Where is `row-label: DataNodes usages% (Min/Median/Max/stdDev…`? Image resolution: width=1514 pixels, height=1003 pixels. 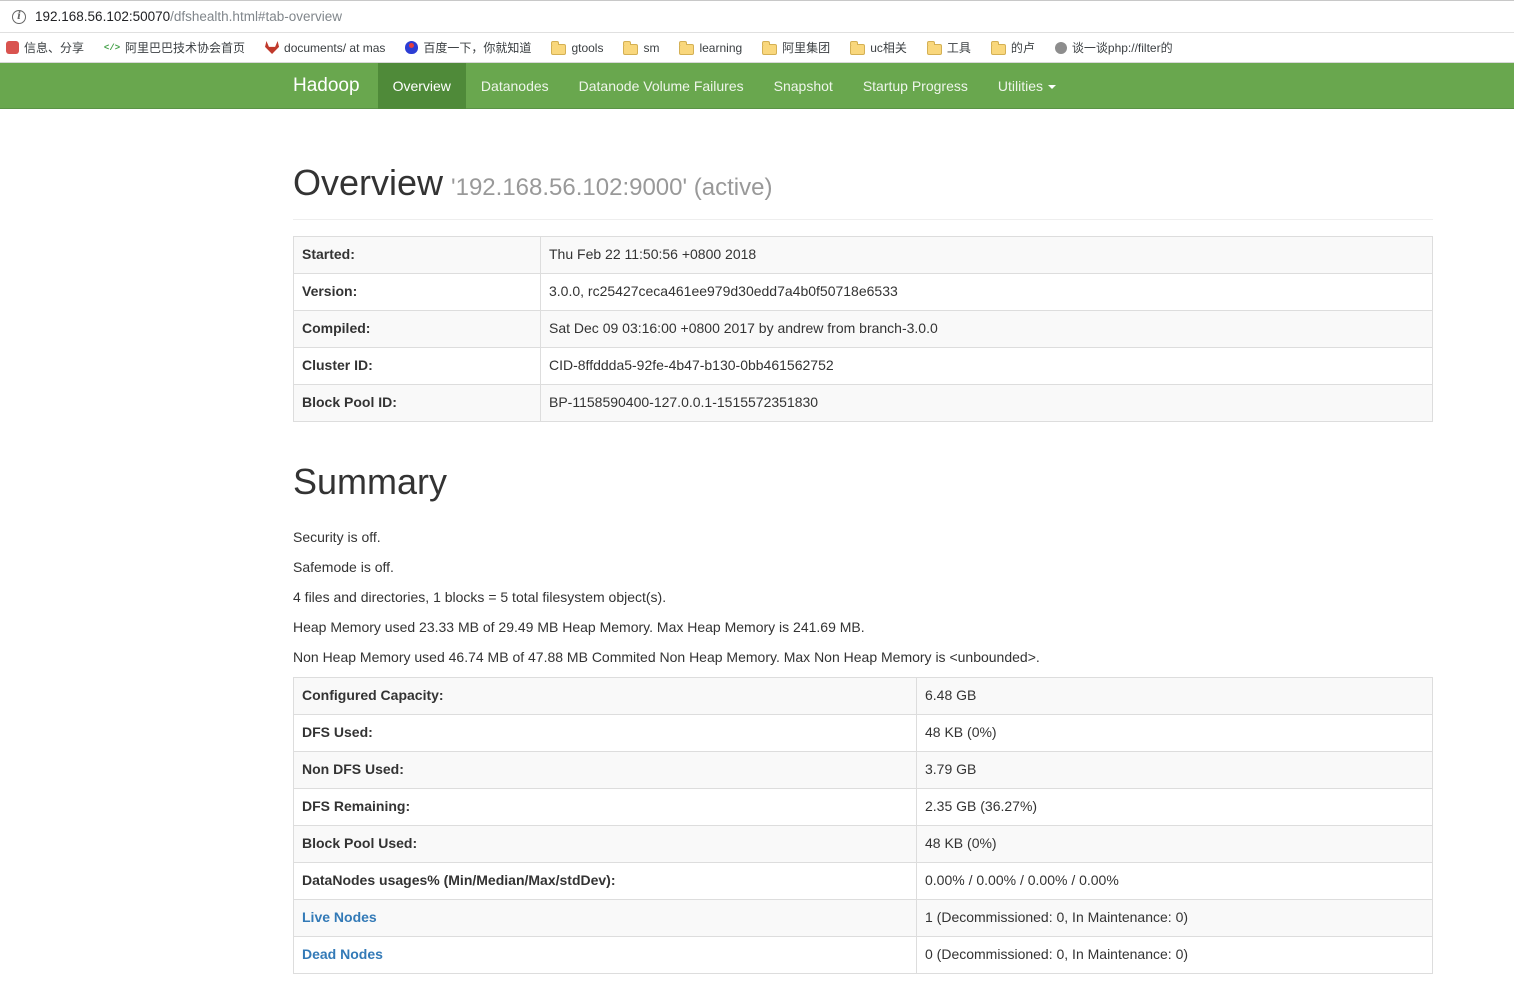
row-label: DataNodes usages% (Min/Median/Max/stdDev… is located at coordinates (605, 881).